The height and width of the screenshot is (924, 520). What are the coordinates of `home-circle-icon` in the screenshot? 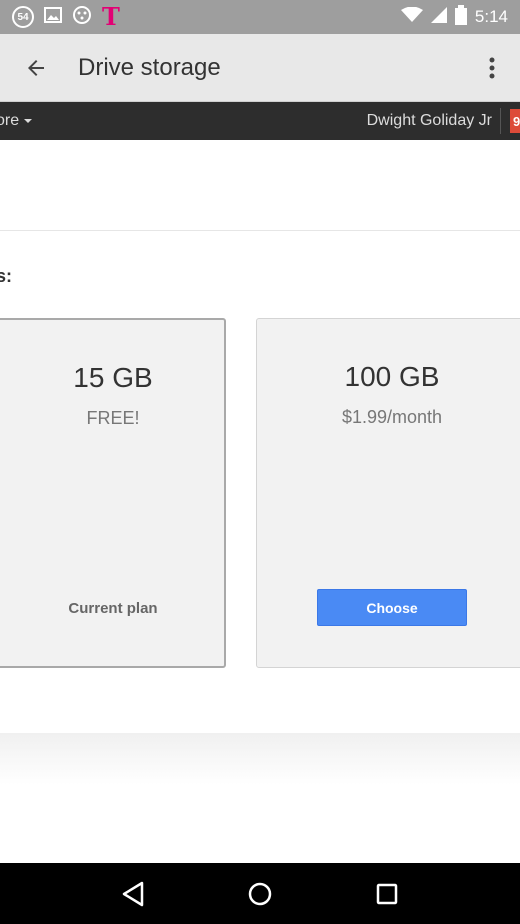 It's located at (260, 893).